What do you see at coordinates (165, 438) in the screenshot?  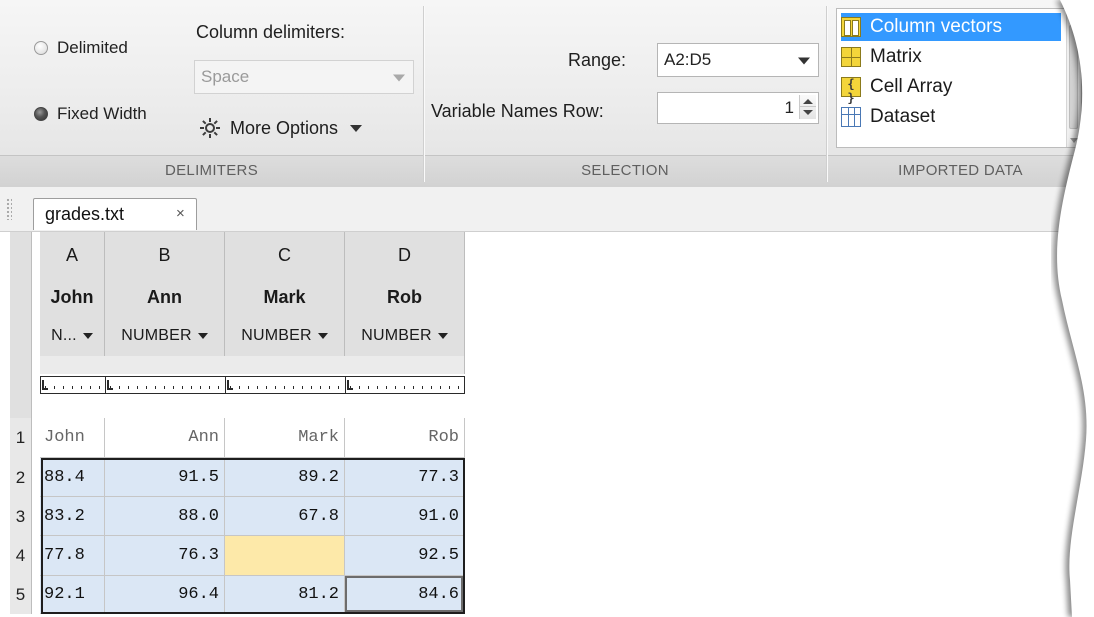 I see `table-cell: Ann` at bounding box center [165, 438].